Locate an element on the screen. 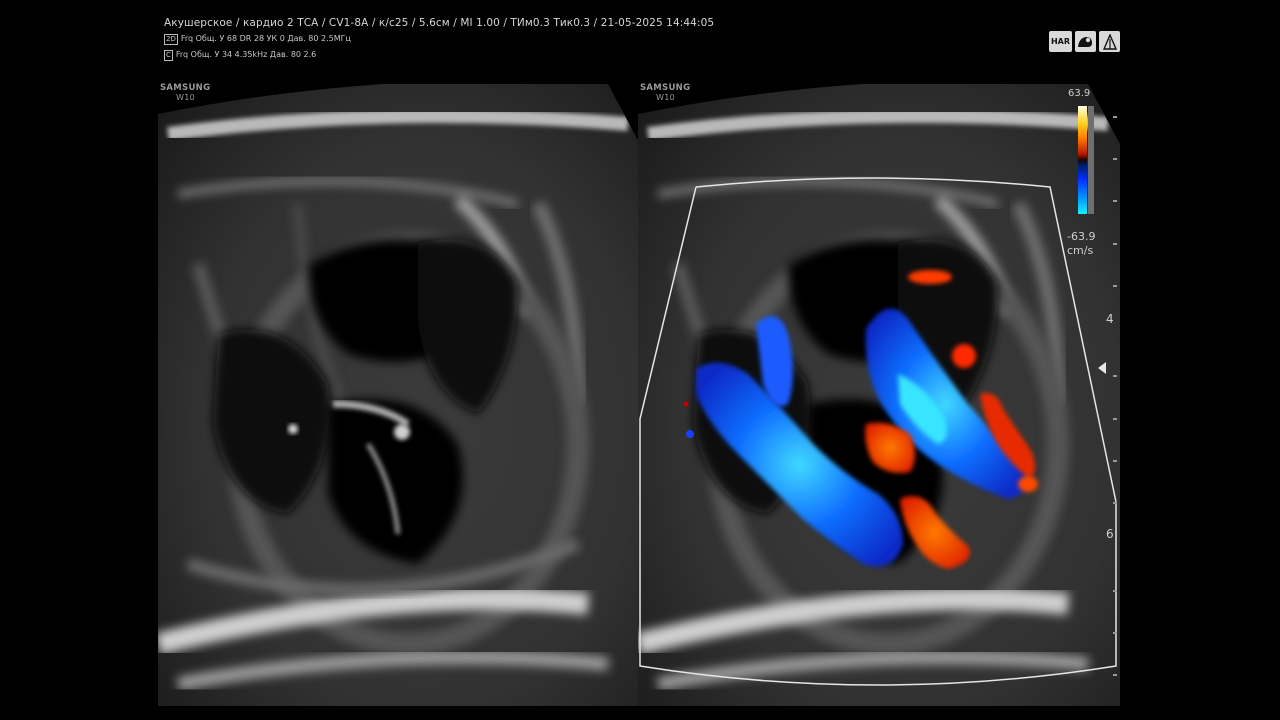  har-button-label: HAR is located at coordinates (1060, 41).